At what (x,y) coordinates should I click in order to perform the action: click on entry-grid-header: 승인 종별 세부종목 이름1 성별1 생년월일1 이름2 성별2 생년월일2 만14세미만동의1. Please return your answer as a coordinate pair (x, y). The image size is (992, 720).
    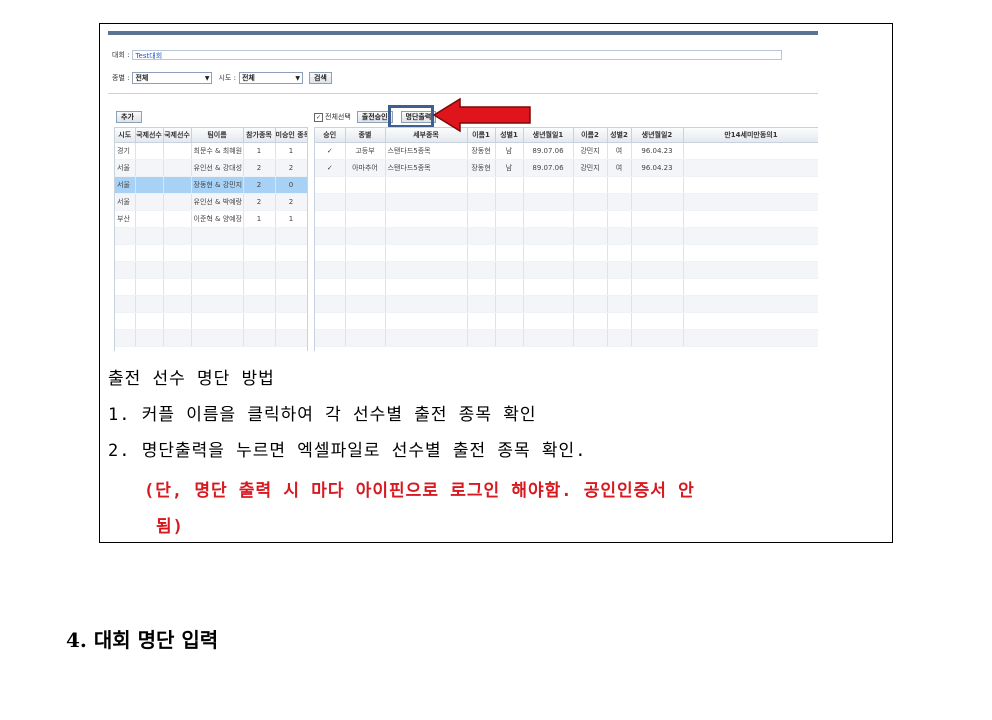
    Looking at the image, I should click on (566, 135).